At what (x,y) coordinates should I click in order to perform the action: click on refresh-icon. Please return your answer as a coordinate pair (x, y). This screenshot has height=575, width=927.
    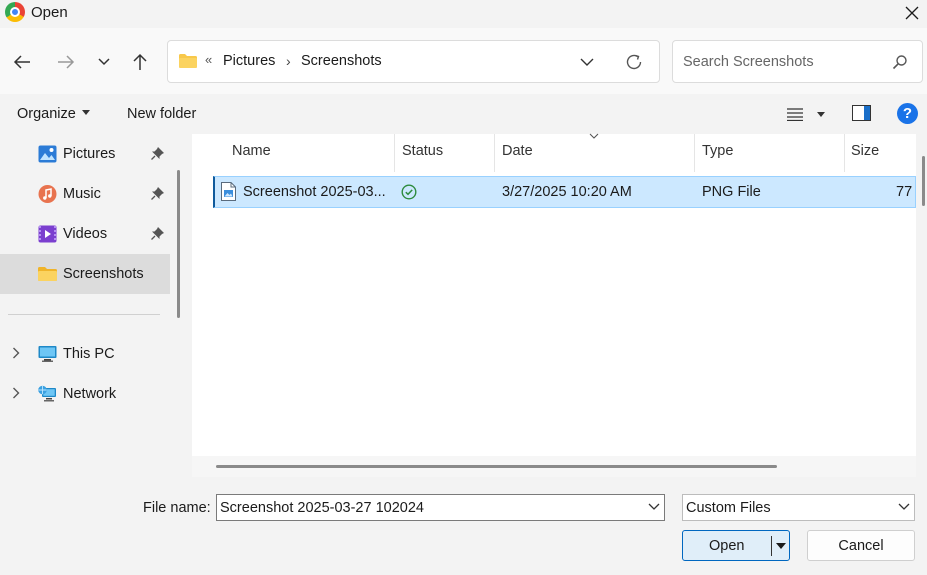
    Looking at the image, I should click on (634, 62).